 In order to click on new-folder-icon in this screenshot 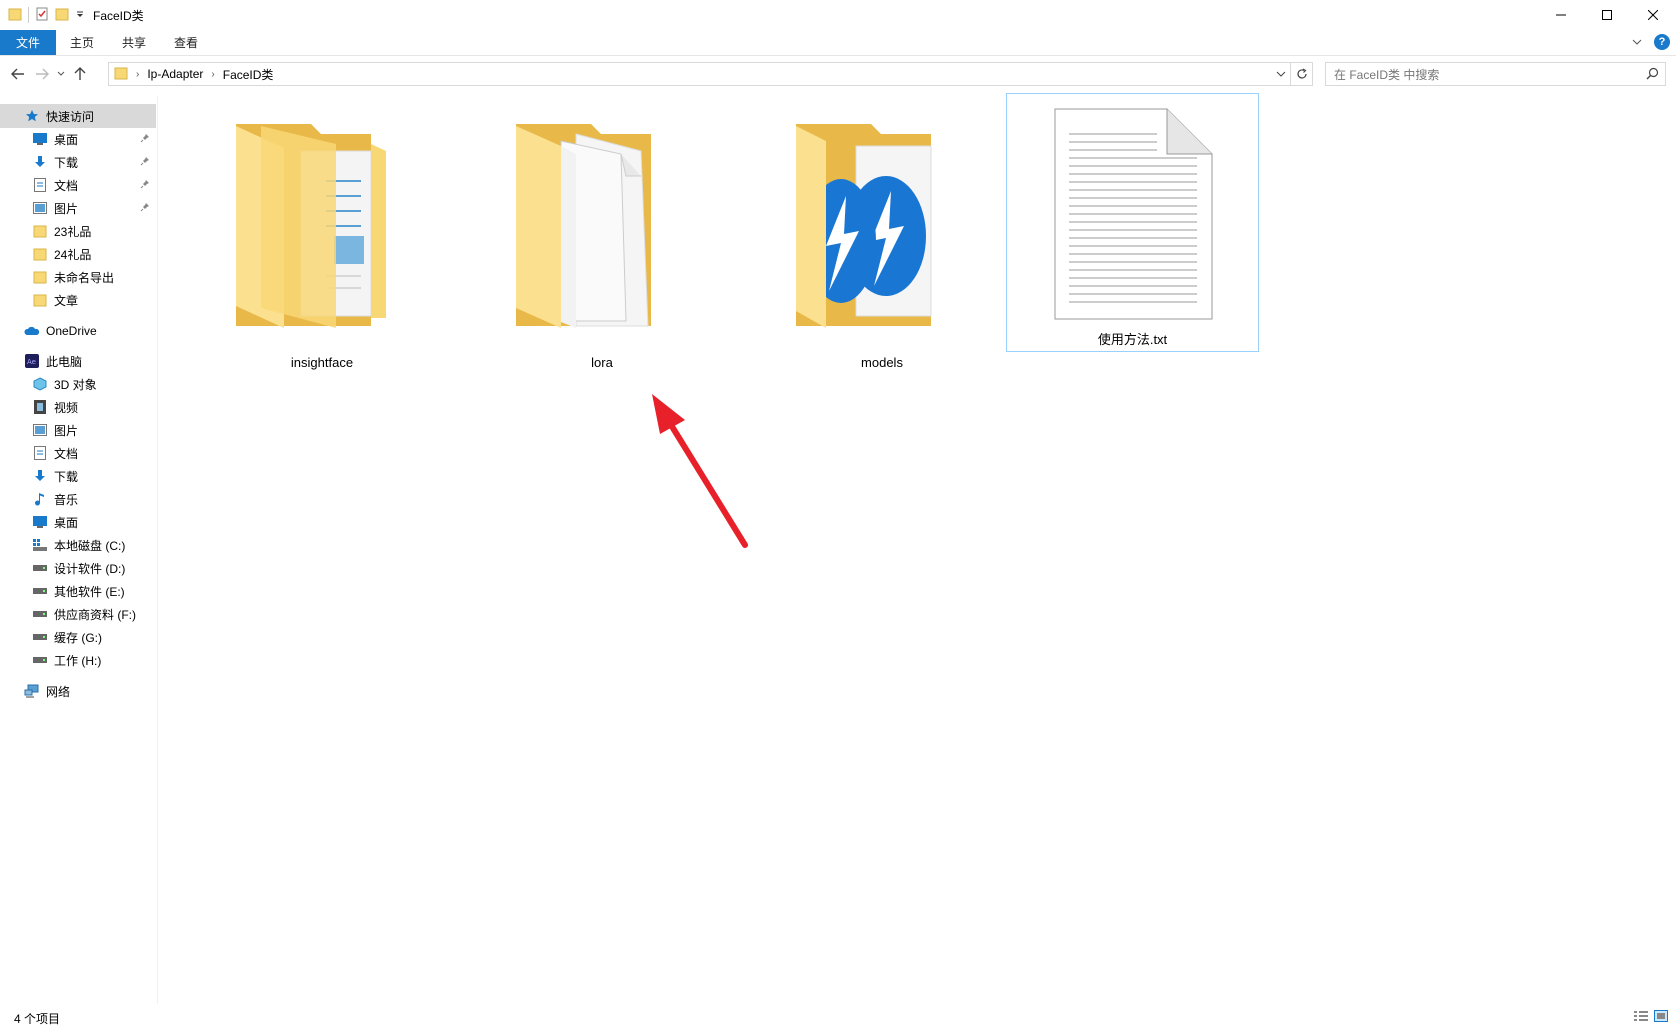, I will do `click(62, 15)`.